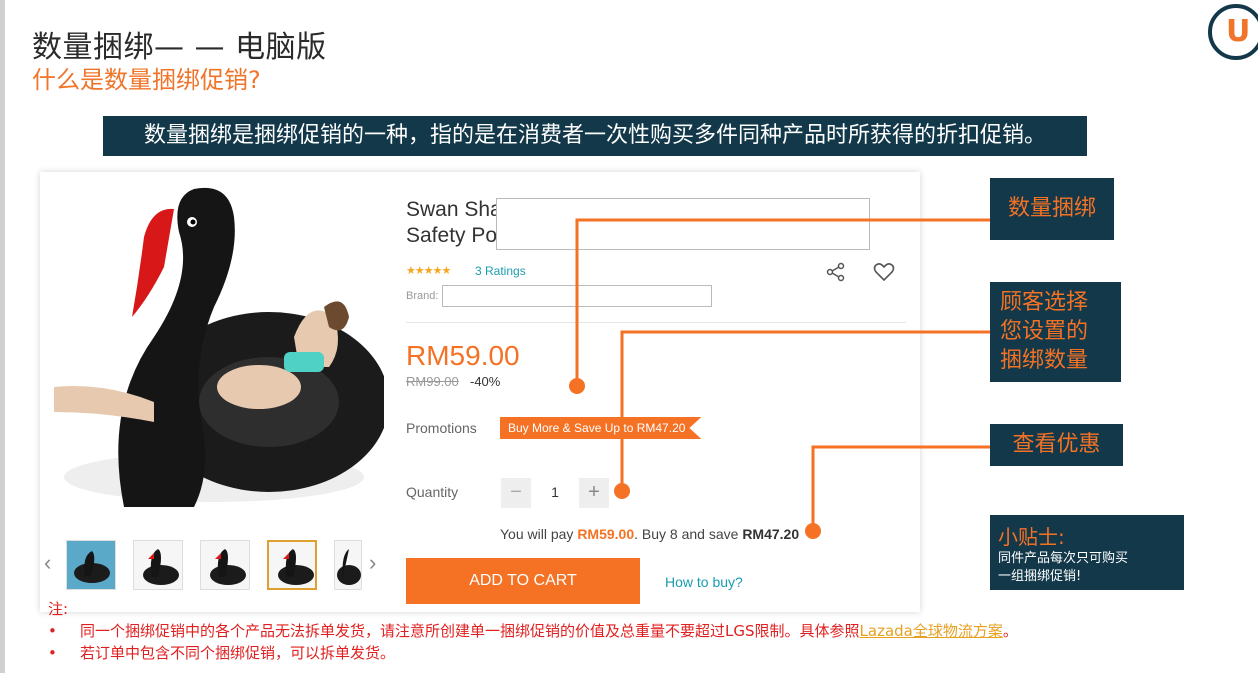 This screenshot has height=673, width=1258. Describe the element at coordinates (1233, 32) in the screenshot. I see `logo-u-icon: U` at that location.